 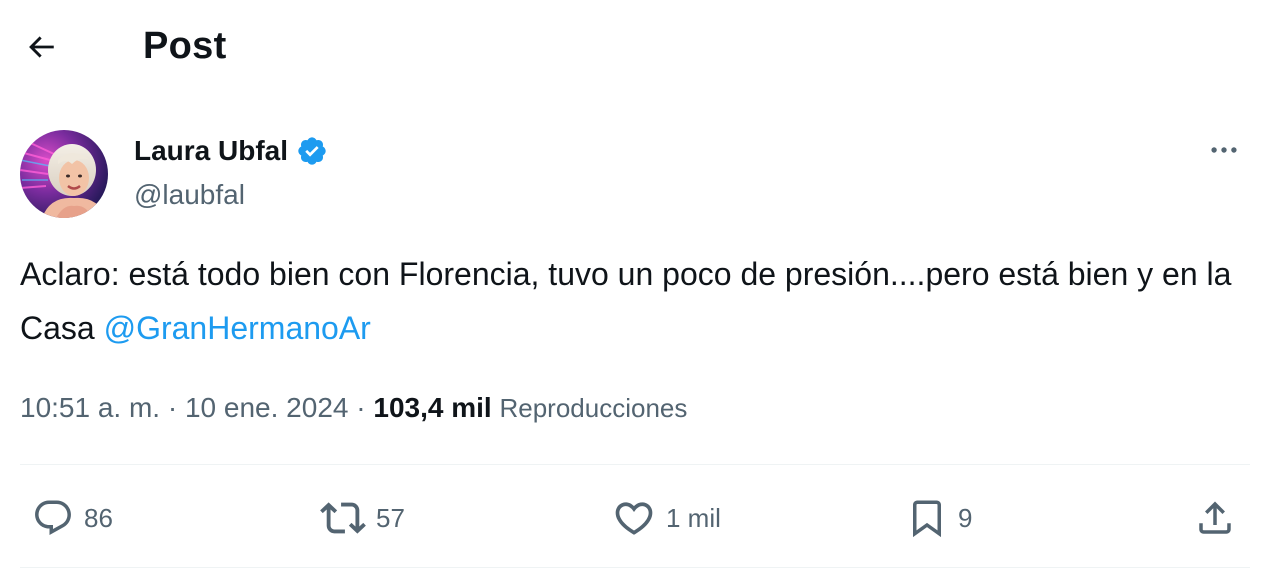 I want to click on back-button, so click(x=41, y=47).